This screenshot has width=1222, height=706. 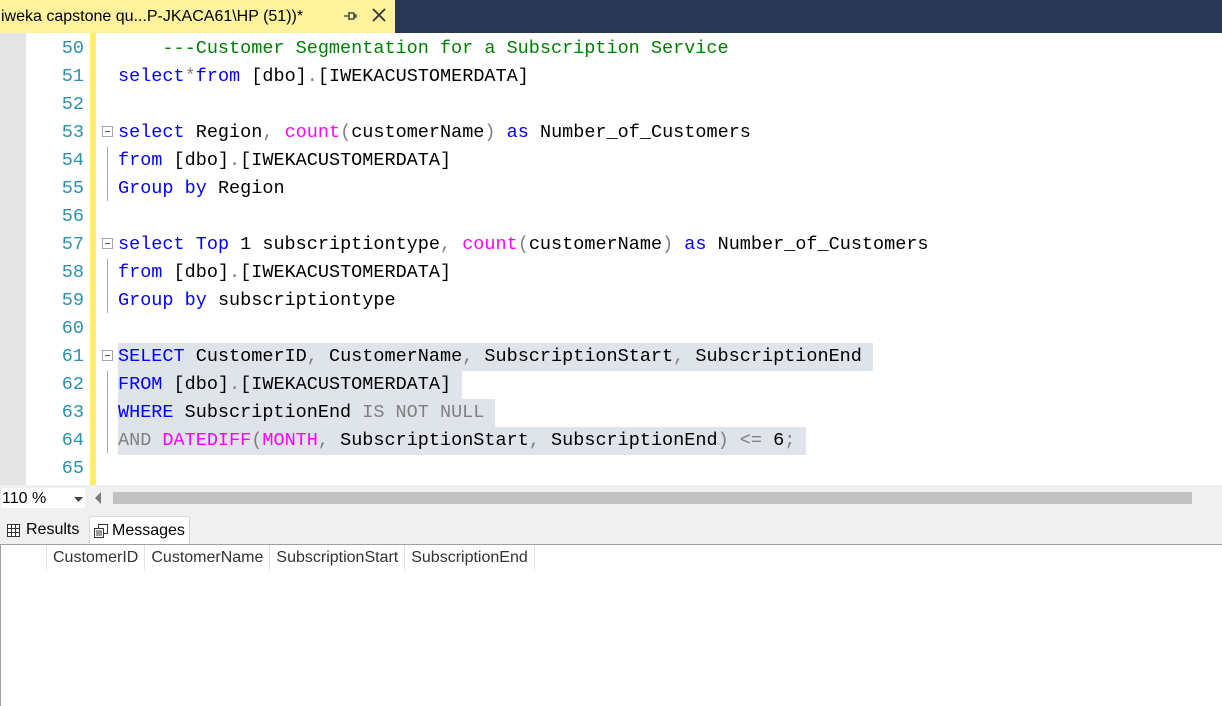 I want to click on document-tab-strip: iweka capstone qu...P-JKACA61\HP (51))*, so click(x=611, y=16).